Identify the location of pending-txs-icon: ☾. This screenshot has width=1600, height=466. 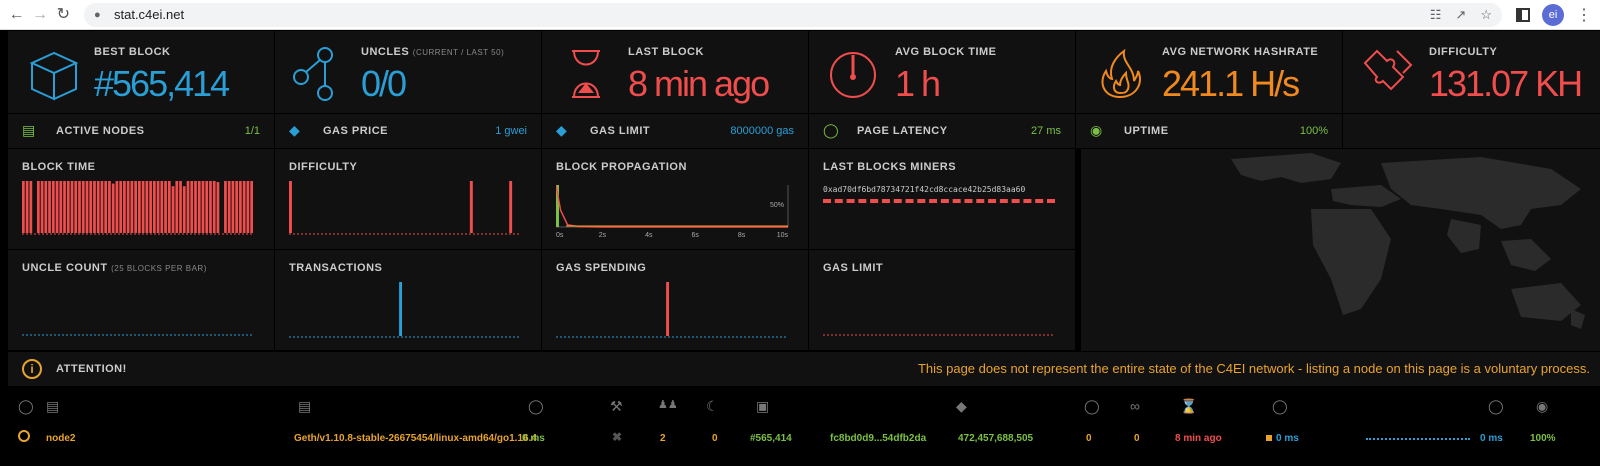
(712, 406).